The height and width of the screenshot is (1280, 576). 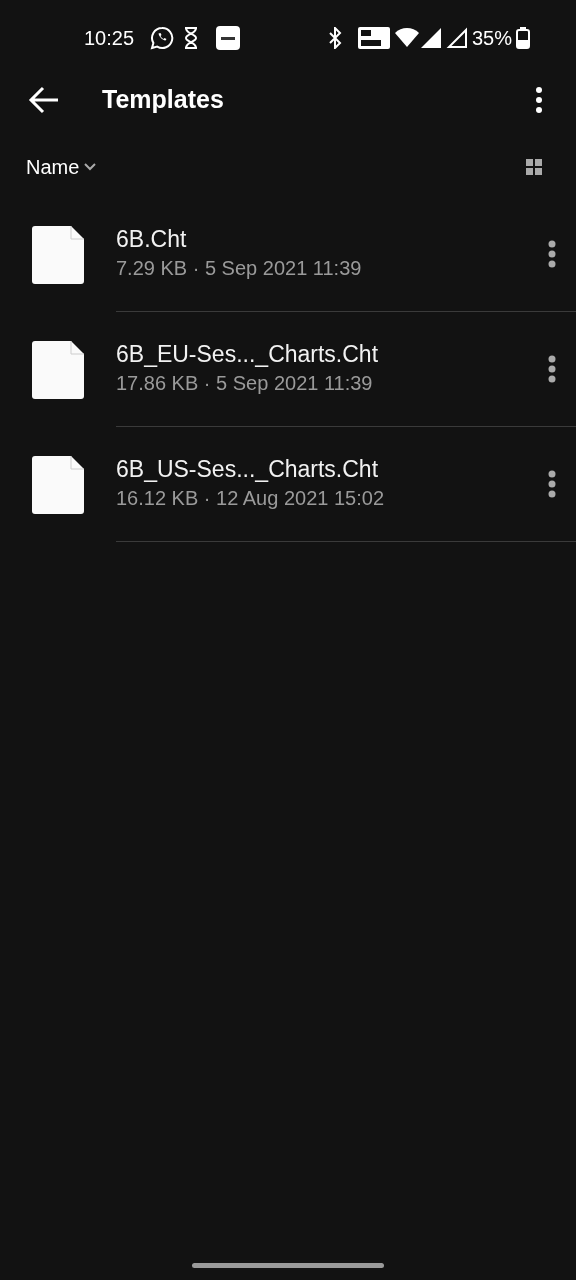 I want to click on file-details: 17.86 KB · 5 Sep 2021 11:39, so click(x=244, y=384).